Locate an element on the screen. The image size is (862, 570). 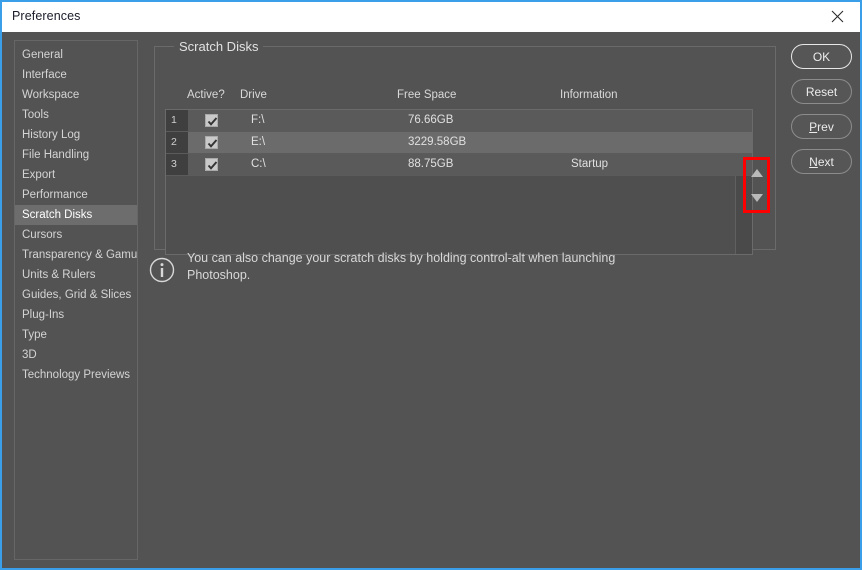
next-rest: ext is located at coordinates (825, 161).